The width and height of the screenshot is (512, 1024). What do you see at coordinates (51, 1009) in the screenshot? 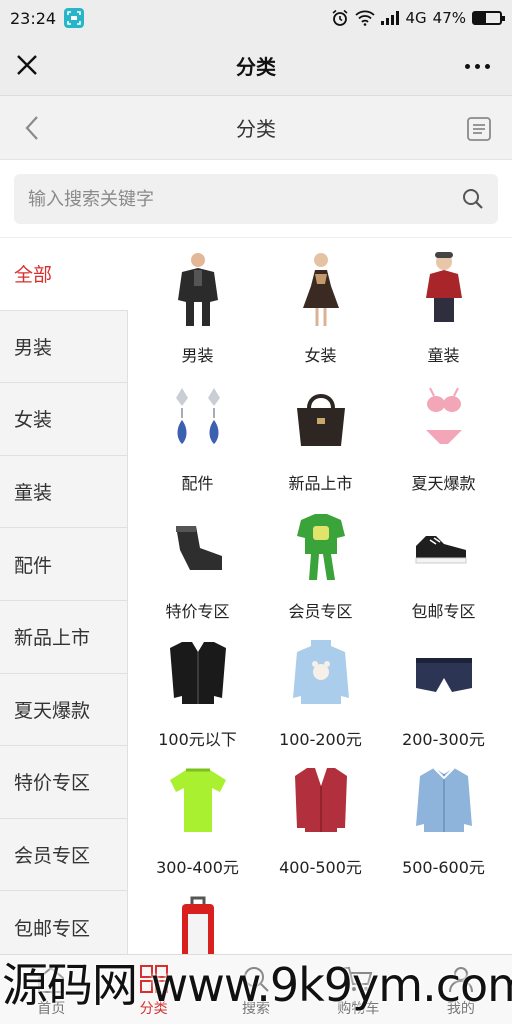
I see `tab-label: 首页` at bounding box center [51, 1009].